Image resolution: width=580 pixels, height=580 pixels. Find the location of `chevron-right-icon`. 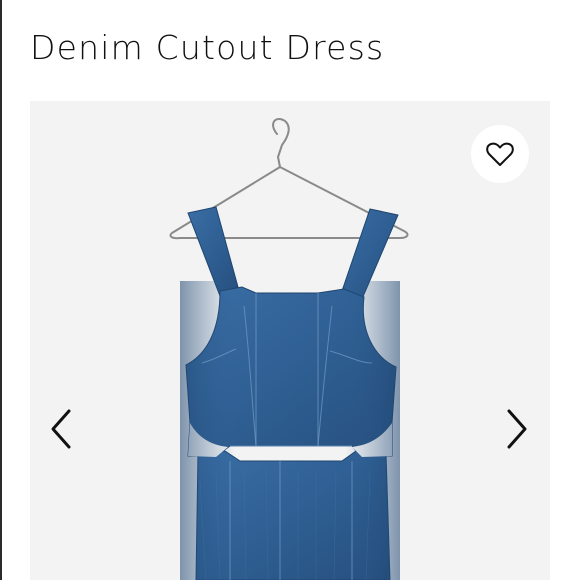

chevron-right-icon is located at coordinates (517, 429).